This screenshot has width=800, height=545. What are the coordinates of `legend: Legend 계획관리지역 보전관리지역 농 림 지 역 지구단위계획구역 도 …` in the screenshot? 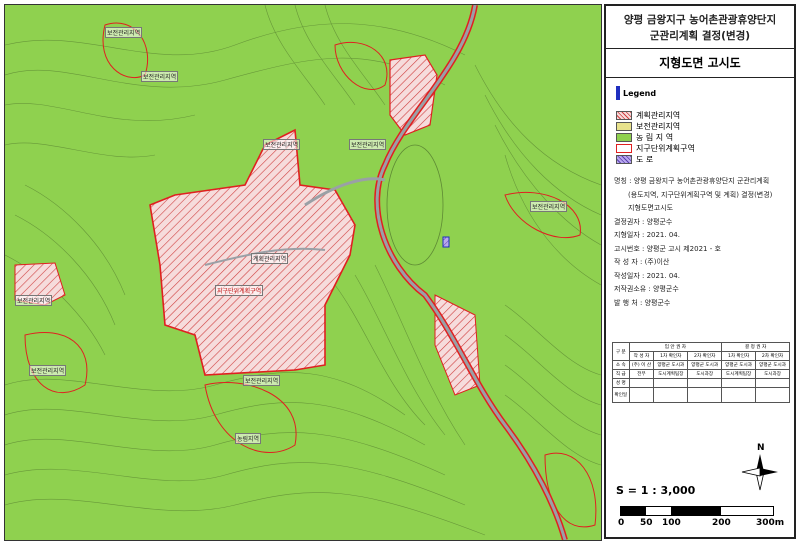 It's located at (700, 121).